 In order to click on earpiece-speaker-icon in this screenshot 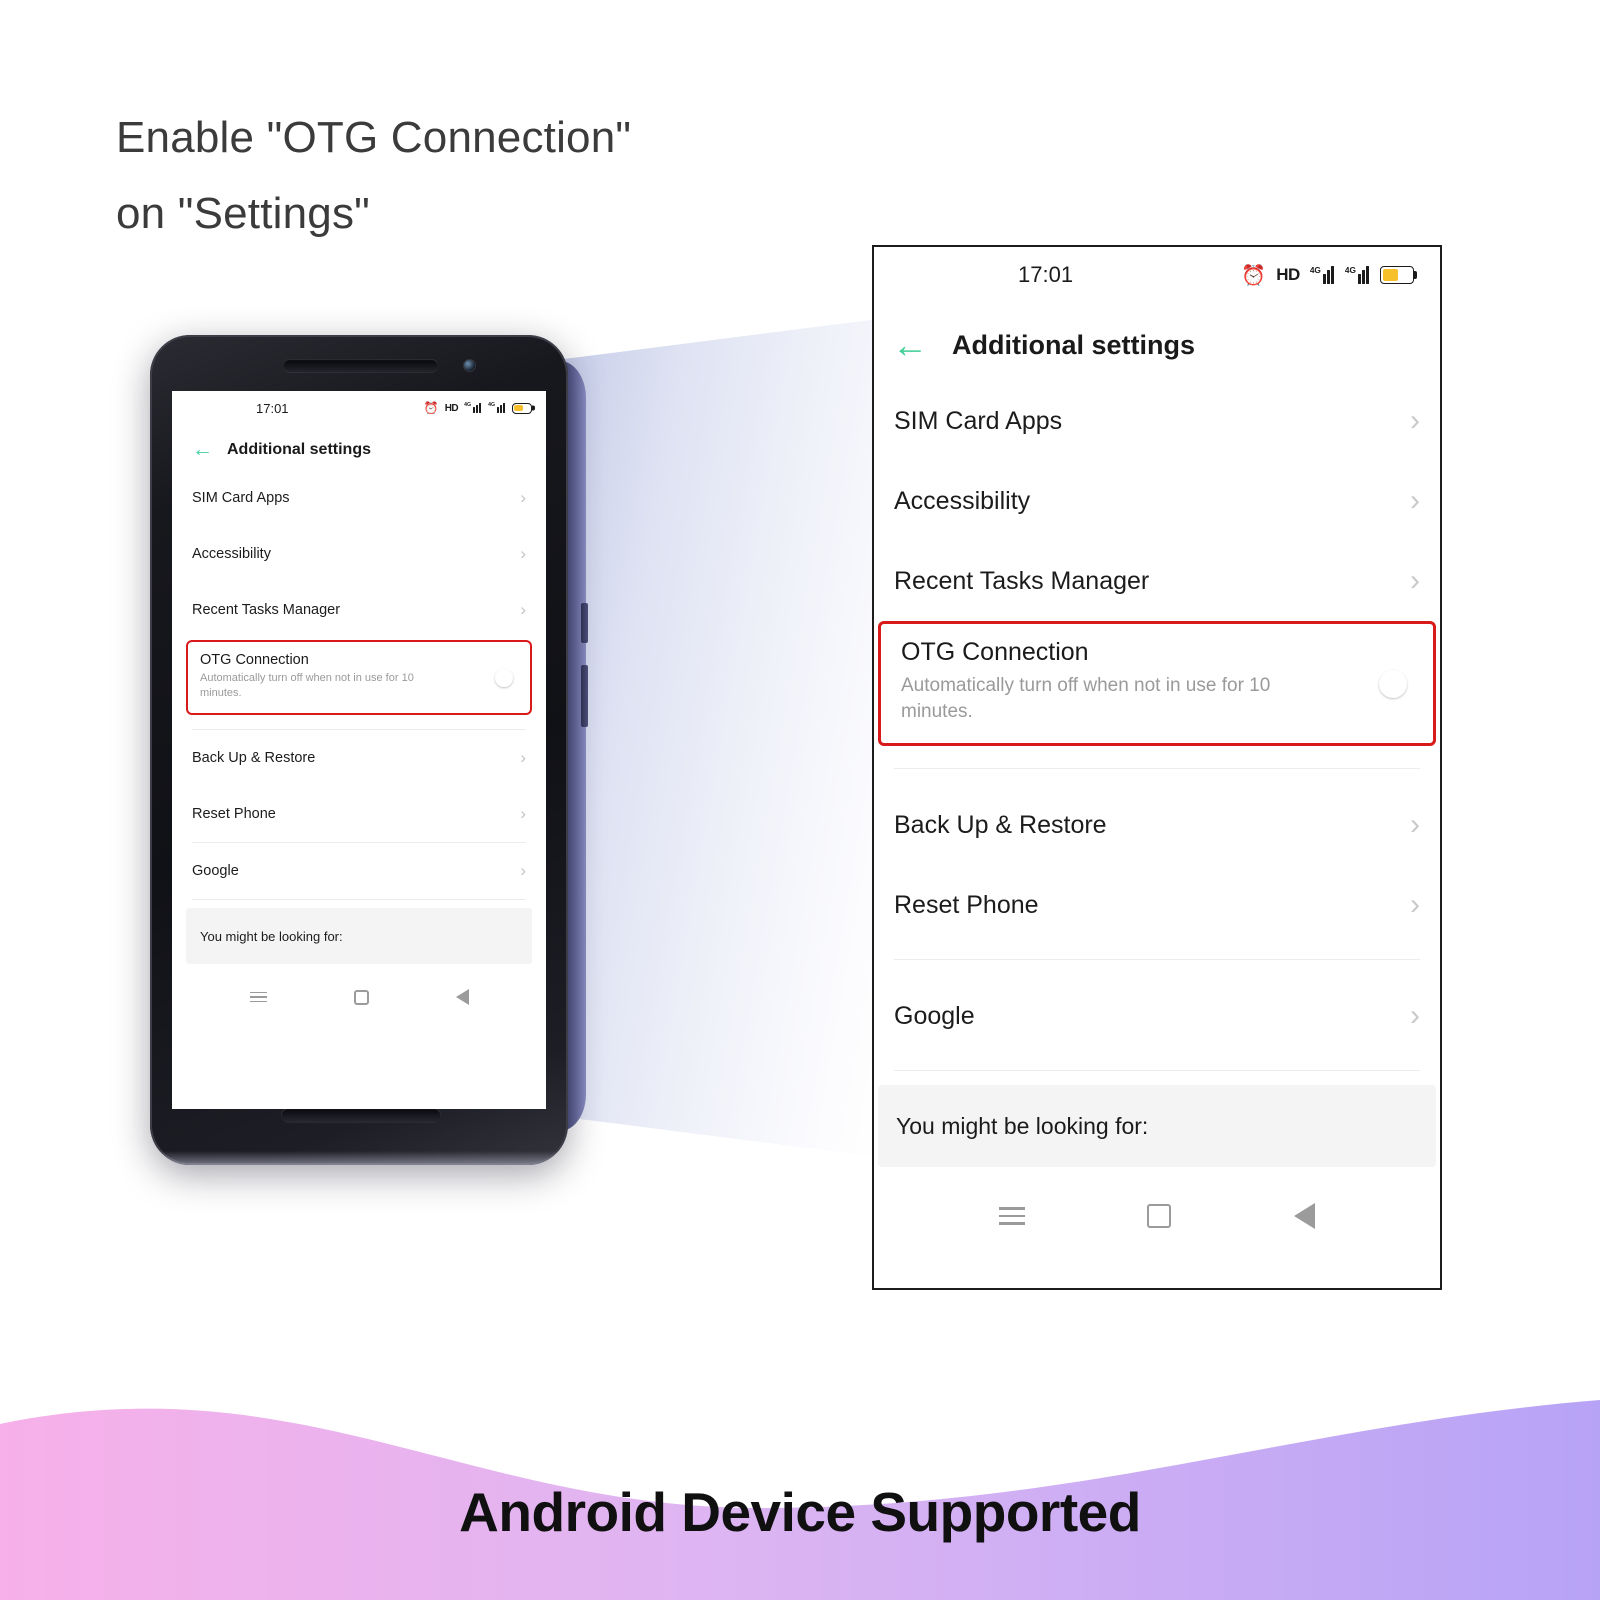, I will do `click(360, 365)`.